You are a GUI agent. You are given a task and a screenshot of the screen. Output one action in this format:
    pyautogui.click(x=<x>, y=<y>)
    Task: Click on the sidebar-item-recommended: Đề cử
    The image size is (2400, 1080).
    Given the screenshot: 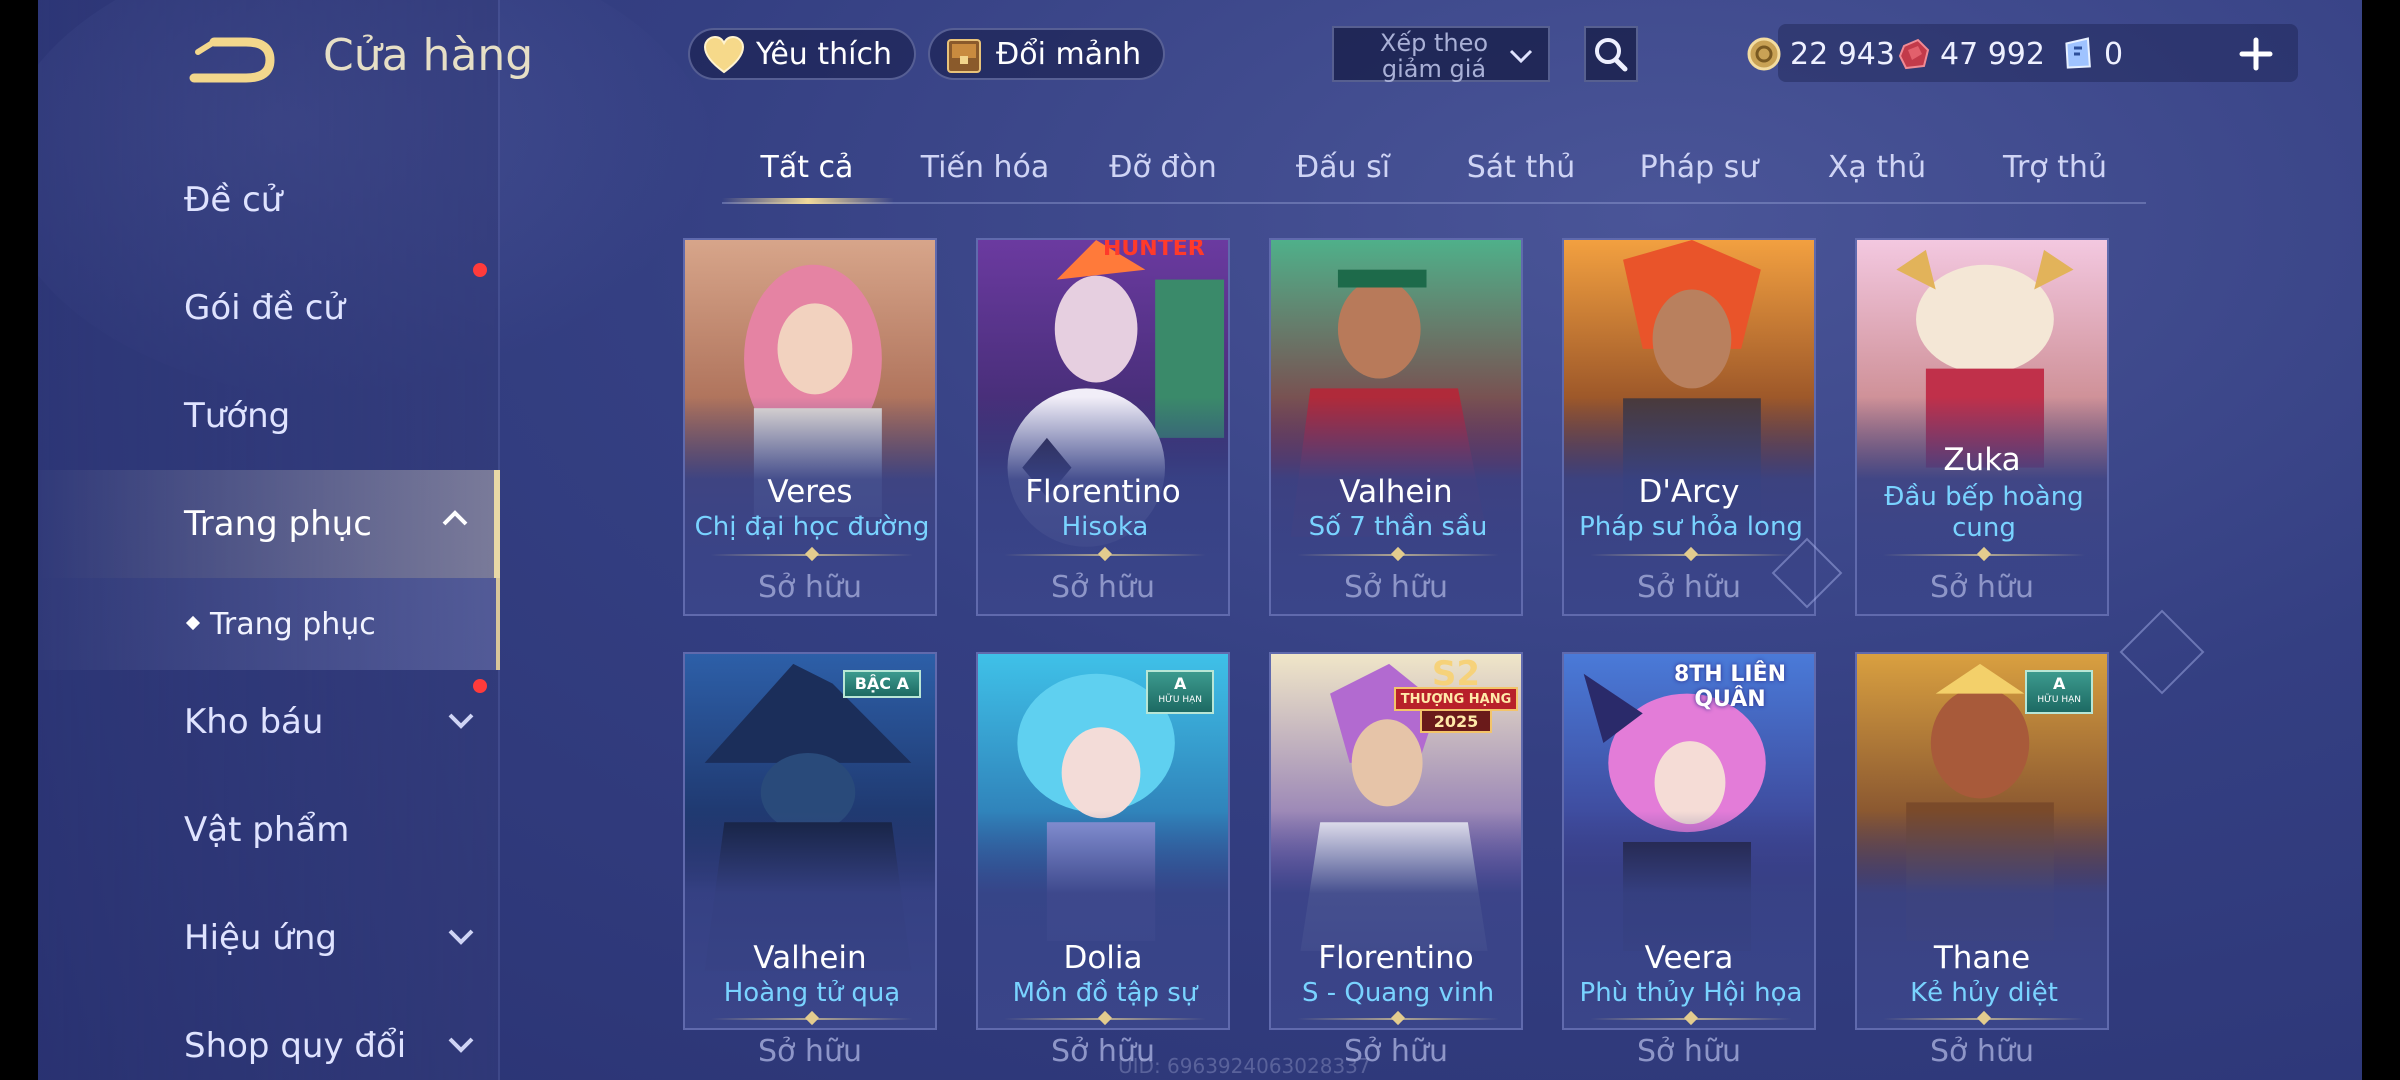 What is the action you would take?
    pyautogui.click(x=269, y=200)
    